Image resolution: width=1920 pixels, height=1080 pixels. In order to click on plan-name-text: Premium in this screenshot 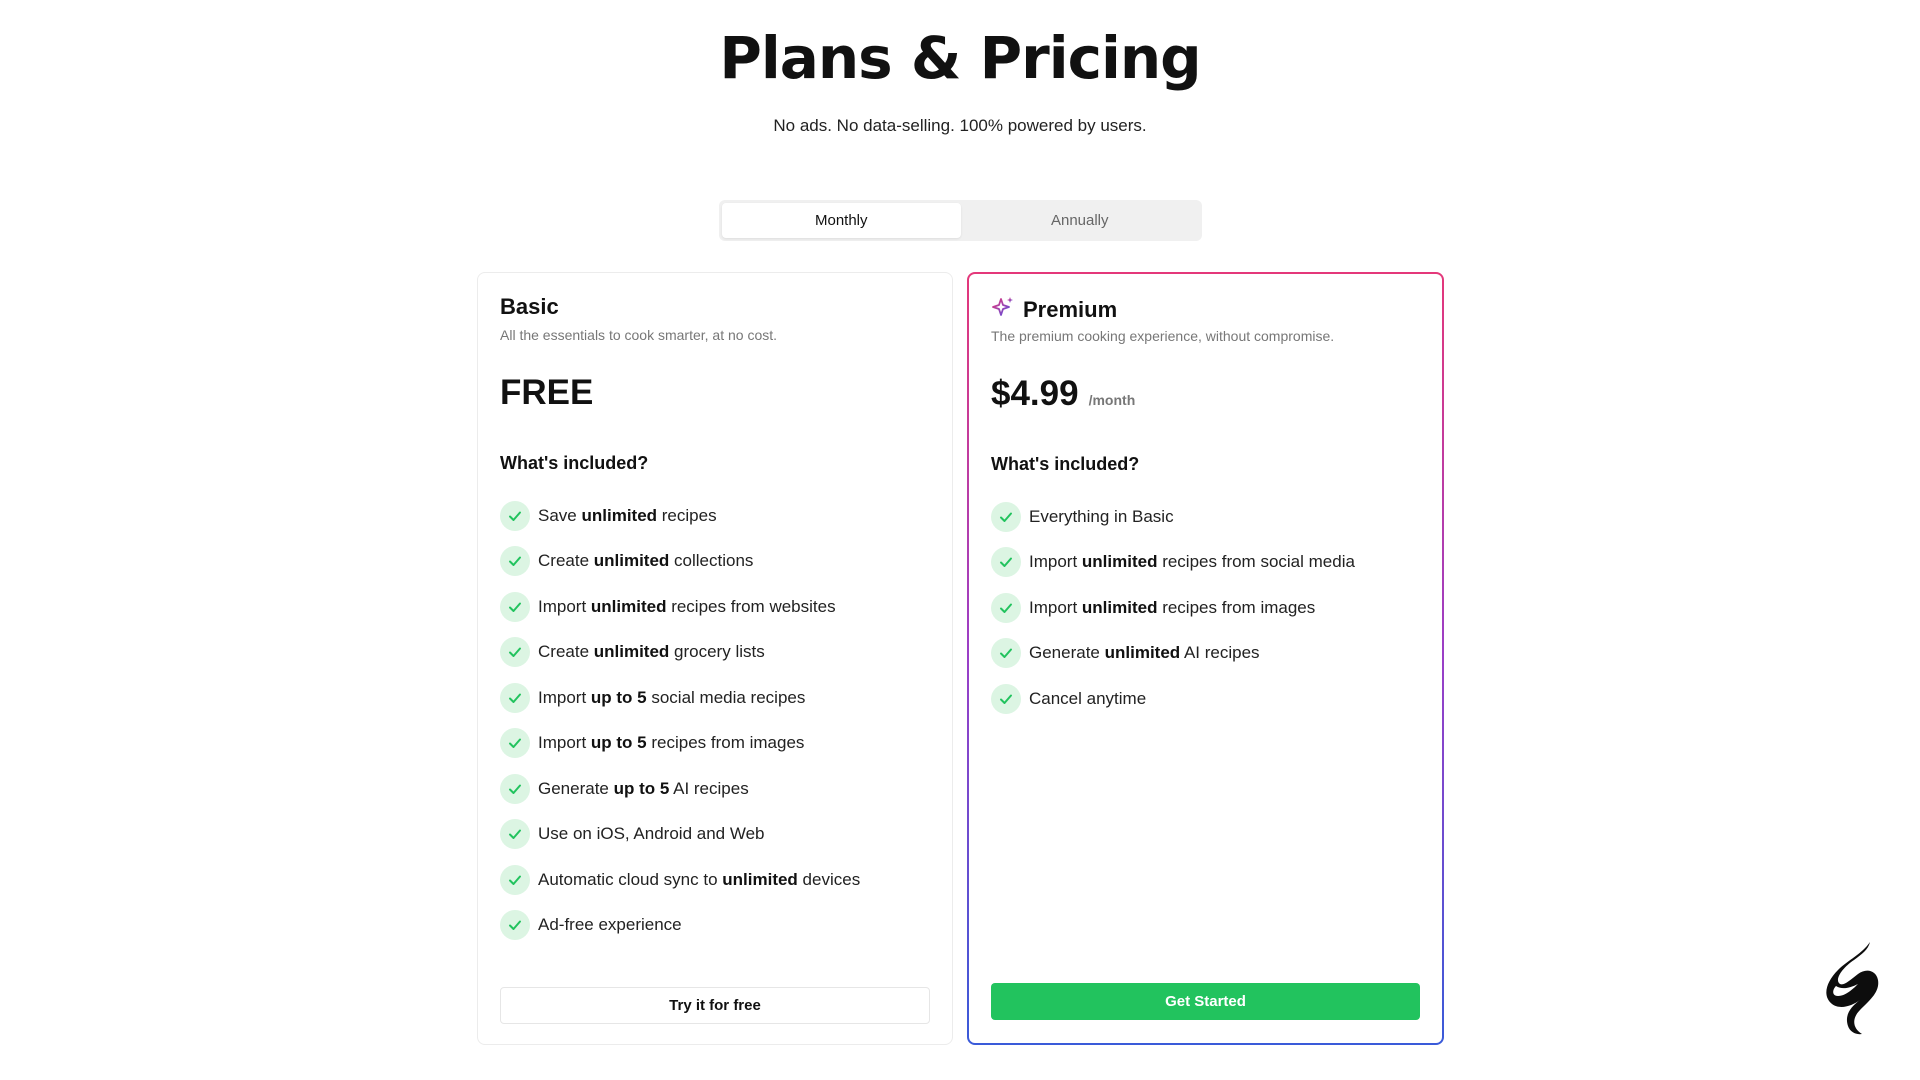, I will do `click(1070, 309)`.